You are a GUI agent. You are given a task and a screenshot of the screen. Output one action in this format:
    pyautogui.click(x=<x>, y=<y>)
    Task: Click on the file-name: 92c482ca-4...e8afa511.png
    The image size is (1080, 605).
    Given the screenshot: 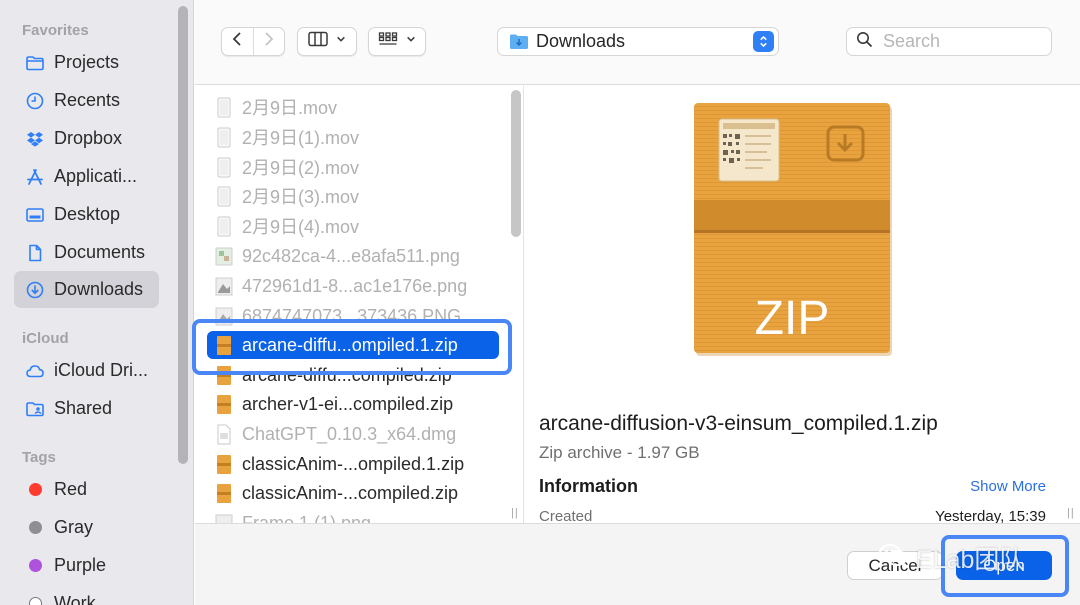 What is the action you would take?
    pyautogui.click(x=351, y=255)
    